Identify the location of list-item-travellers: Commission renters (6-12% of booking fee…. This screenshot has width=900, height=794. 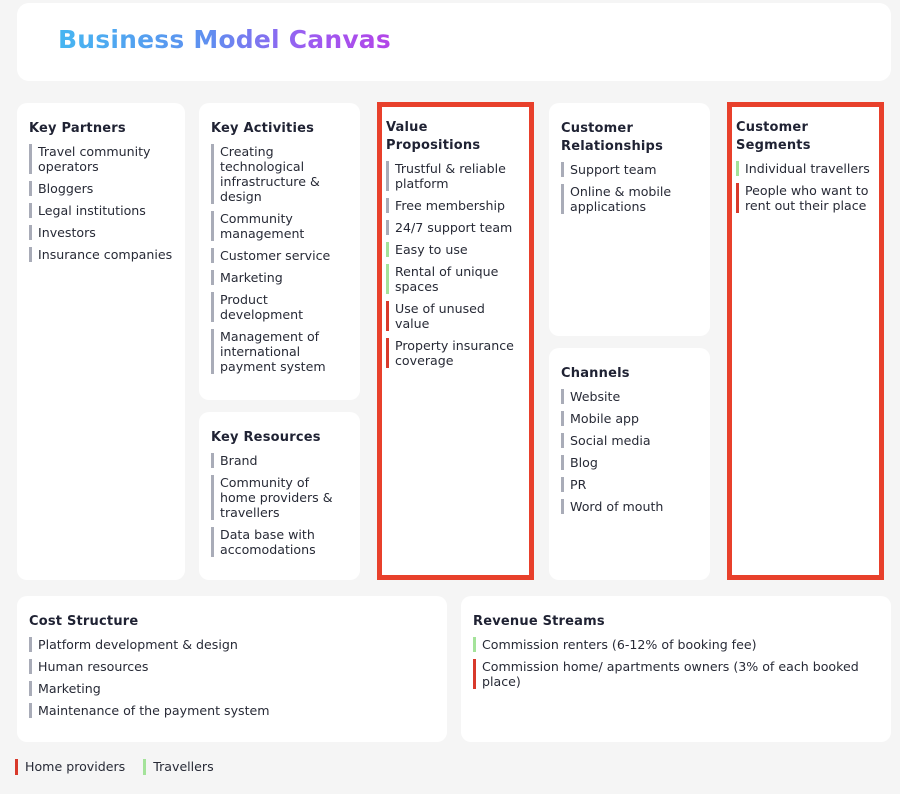
(676, 644).